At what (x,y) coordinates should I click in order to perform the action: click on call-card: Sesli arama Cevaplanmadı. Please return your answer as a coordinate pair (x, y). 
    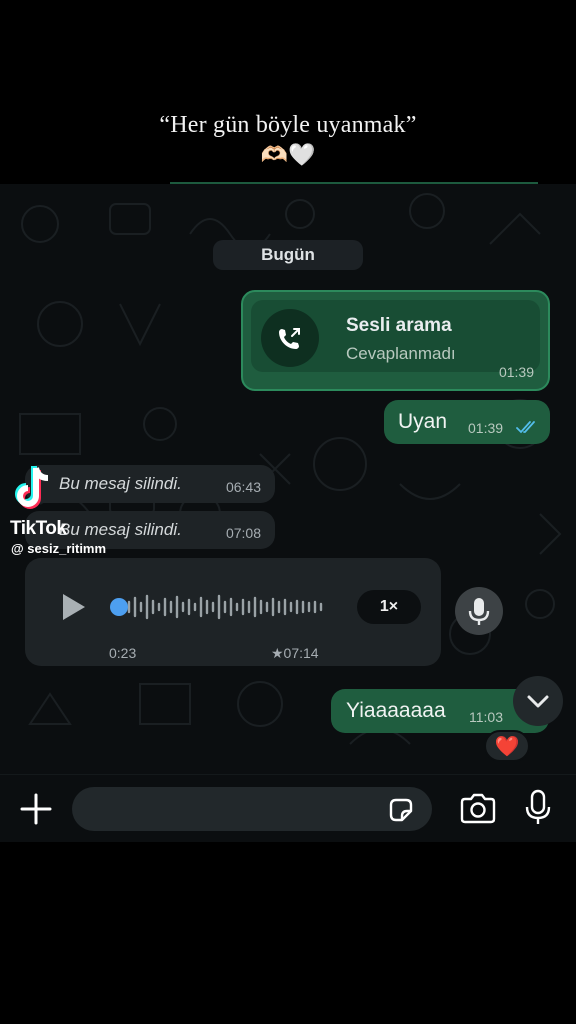
    Looking at the image, I should click on (395, 336).